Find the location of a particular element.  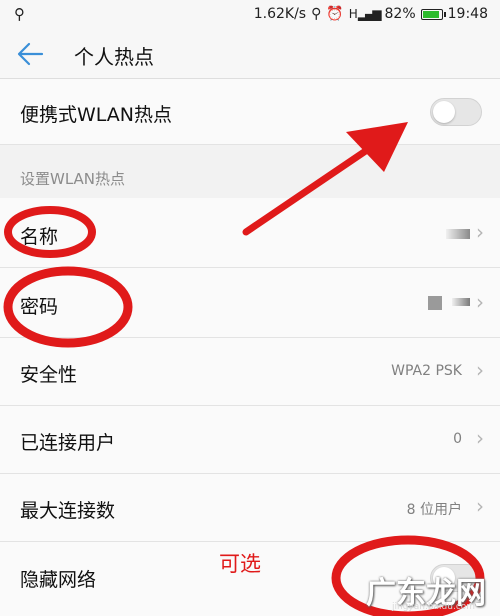

security-label: 安全性 is located at coordinates (49, 375).